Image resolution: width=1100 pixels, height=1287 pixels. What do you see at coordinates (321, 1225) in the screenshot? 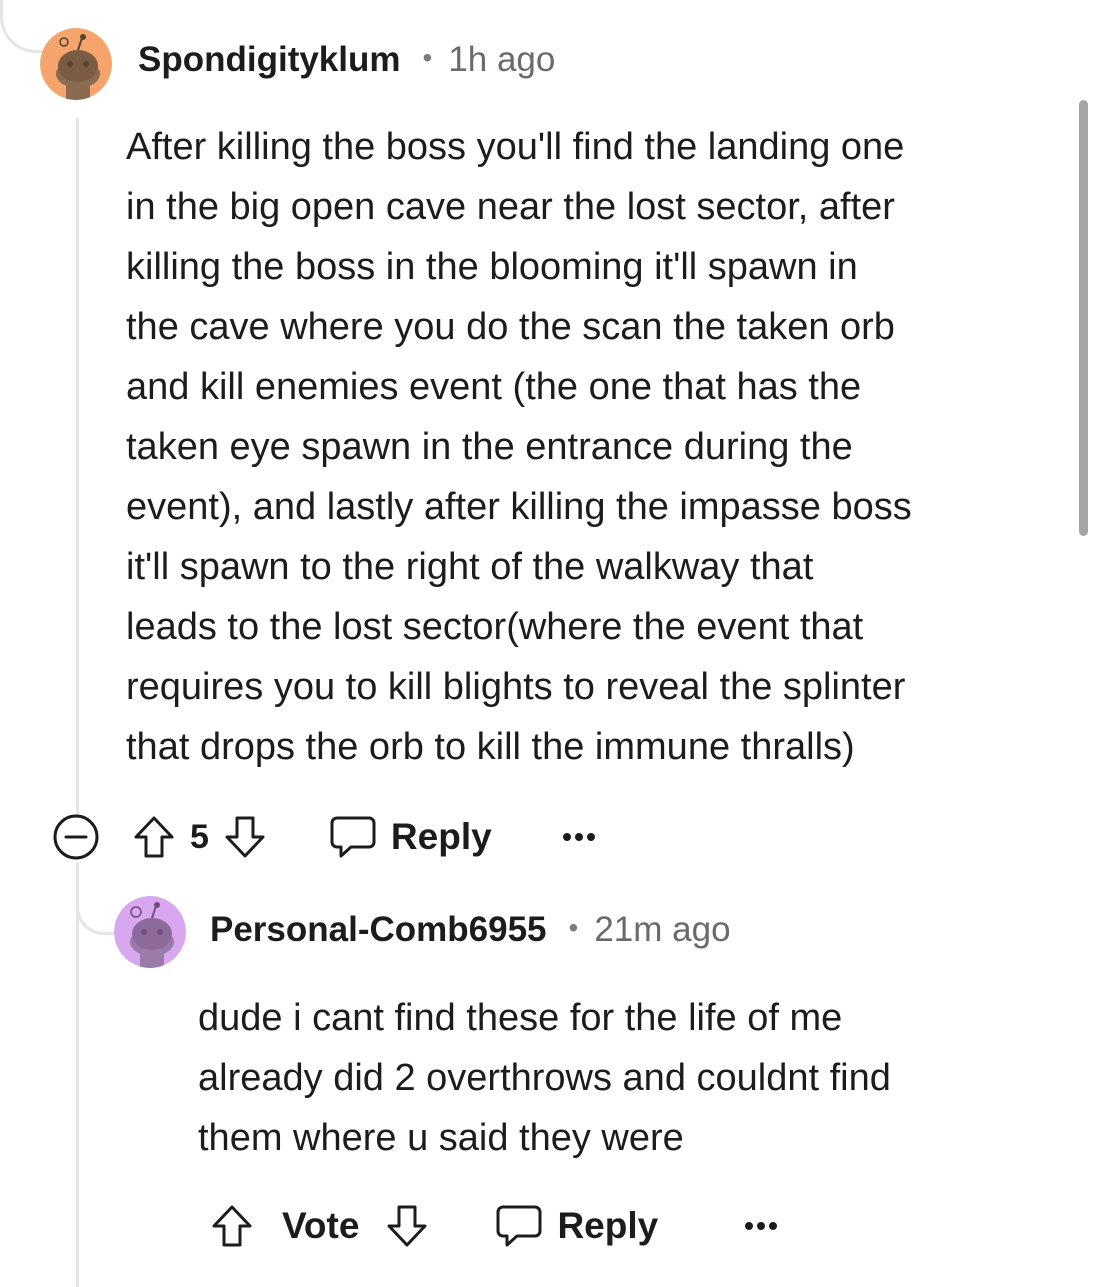
I see `vote-label: Vote` at bounding box center [321, 1225].